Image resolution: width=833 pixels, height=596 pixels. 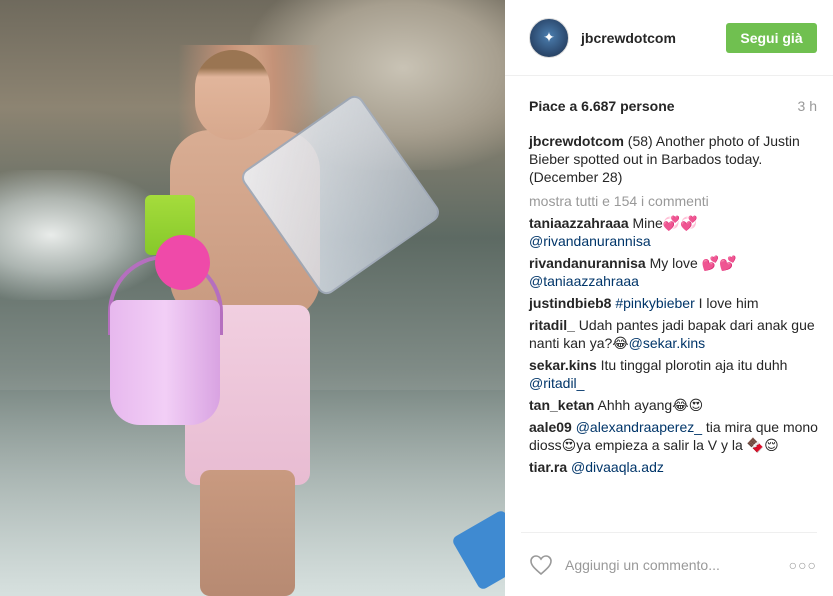 I want to click on comment-mention: @ritadil_, so click(x=556, y=383).